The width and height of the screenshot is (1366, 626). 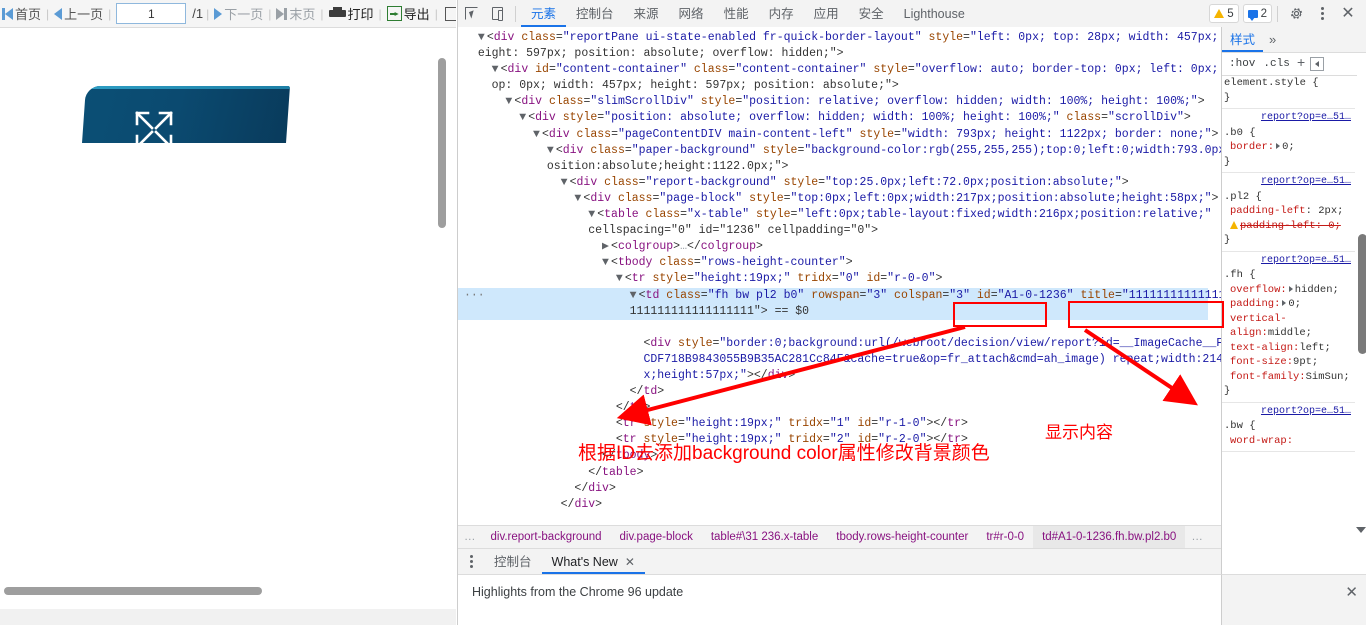 What do you see at coordinates (1361, 530) in the screenshot?
I see `styles-scroll-down-icon` at bounding box center [1361, 530].